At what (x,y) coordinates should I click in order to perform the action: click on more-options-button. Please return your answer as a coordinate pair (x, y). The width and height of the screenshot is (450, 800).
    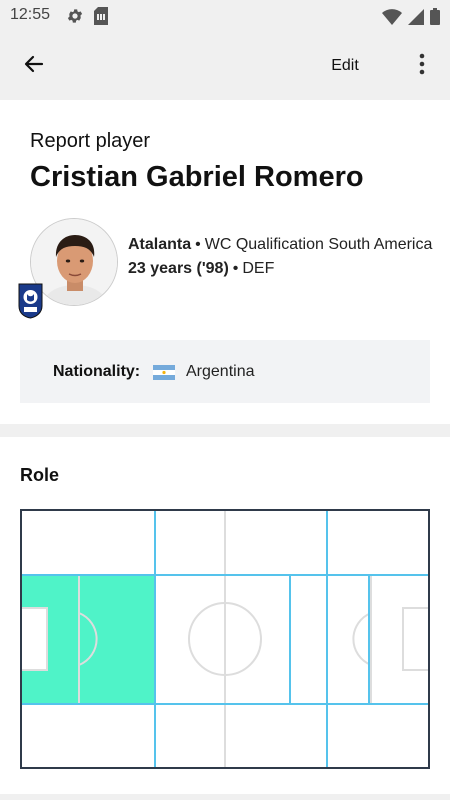
    Looking at the image, I should click on (422, 66).